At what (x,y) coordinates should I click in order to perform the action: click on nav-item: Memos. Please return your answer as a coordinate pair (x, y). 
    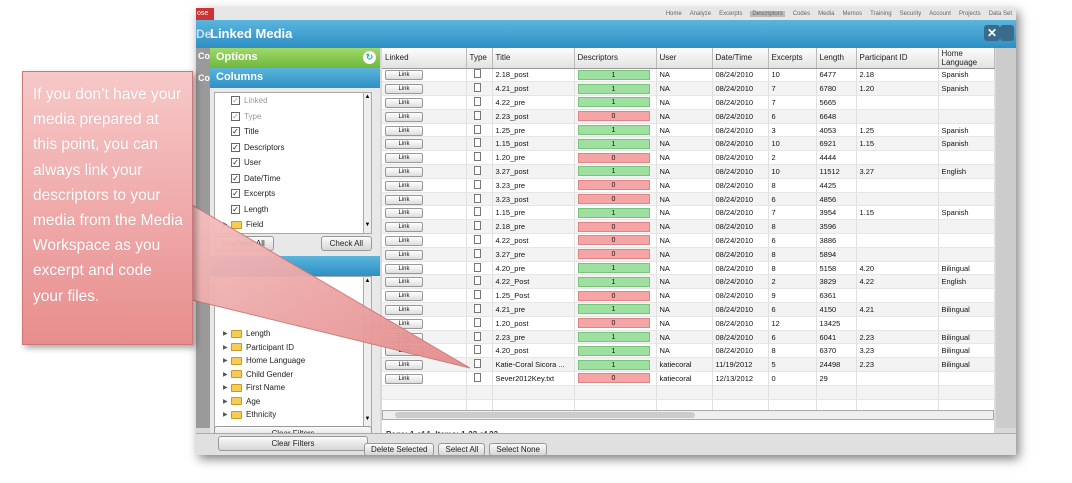
    Looking at the image, I should click on (852, 14).